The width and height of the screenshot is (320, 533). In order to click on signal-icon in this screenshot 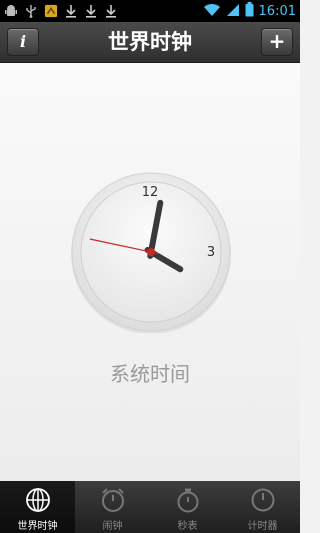, I will do `click(233, 11)`.